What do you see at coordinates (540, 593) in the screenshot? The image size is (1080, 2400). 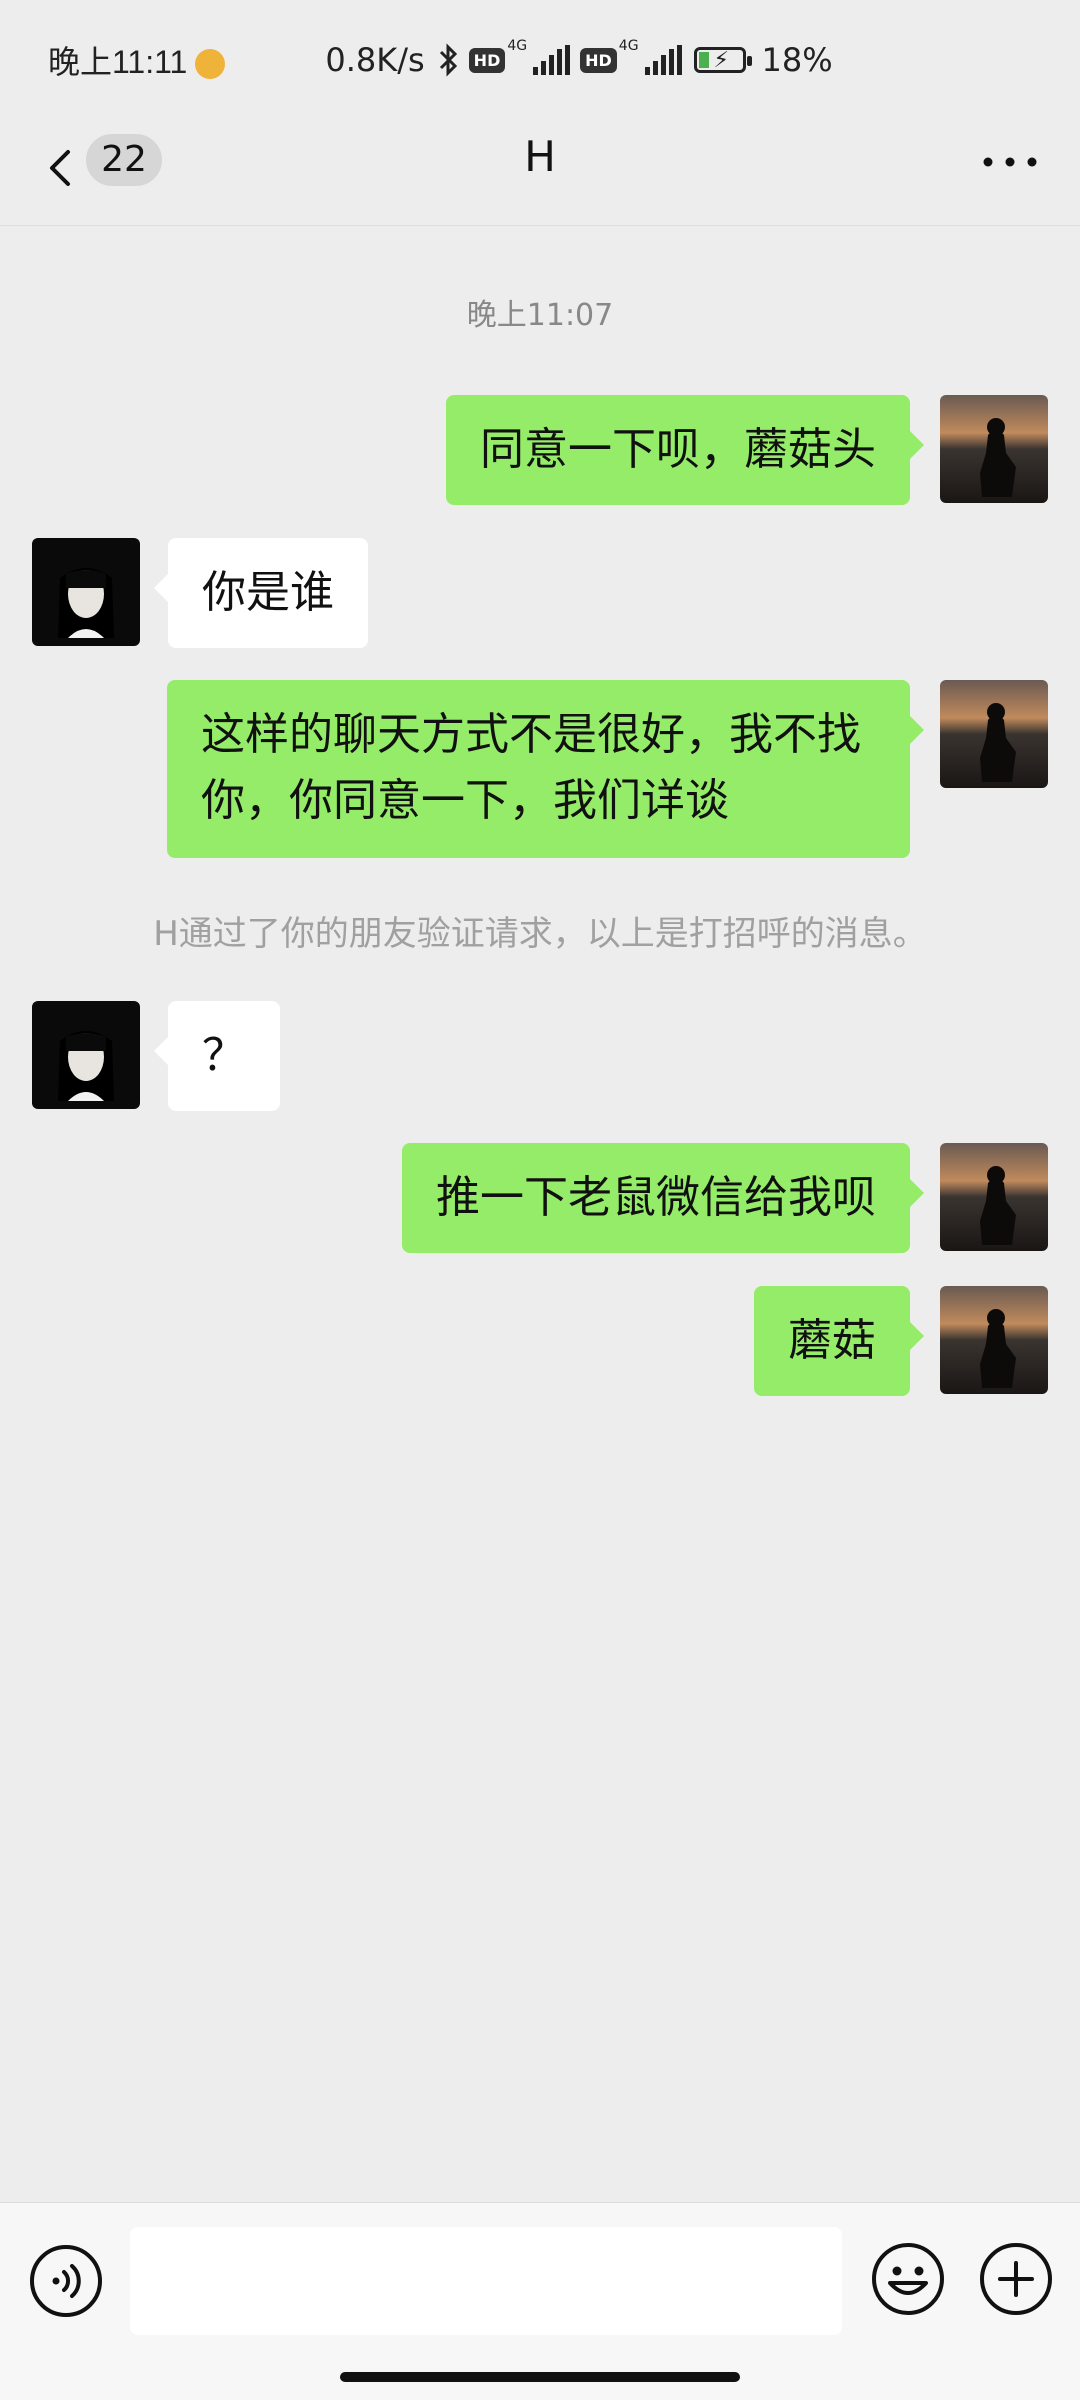 I see `message-row: 你是谁` at bounding box center [540, 593].